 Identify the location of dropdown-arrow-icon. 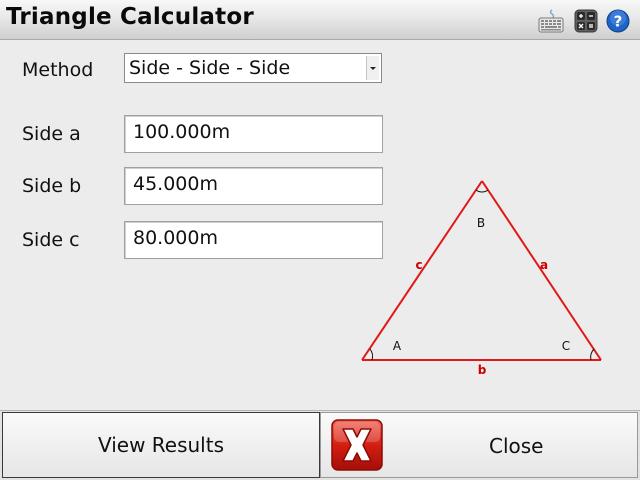
(372, 68).